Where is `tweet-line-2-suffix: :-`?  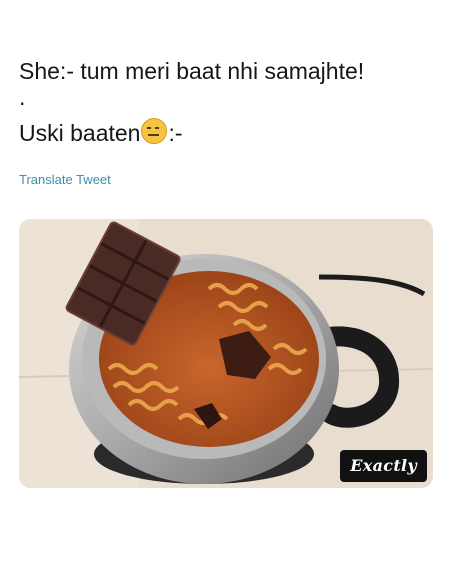
tweet-line-2-suffix: :- is located at coordinates (175, 133).